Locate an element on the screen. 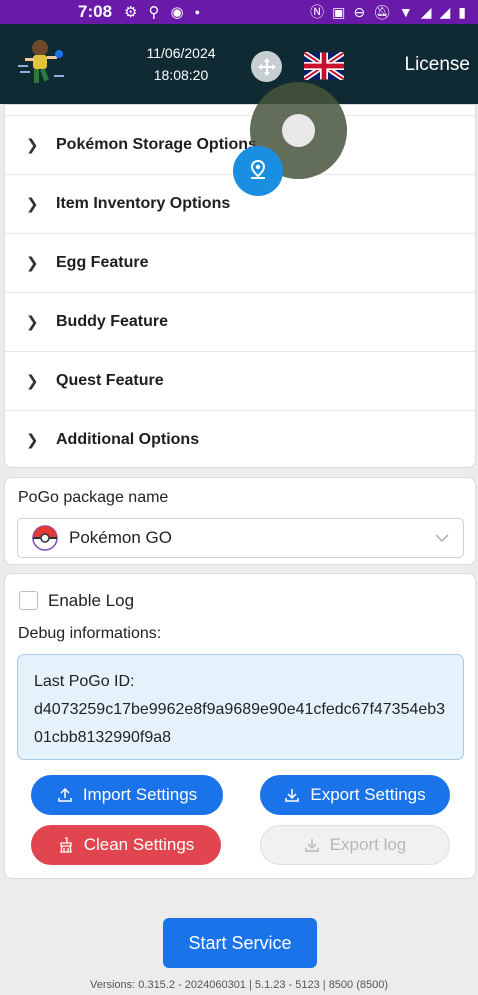 The height and width of the screenshot is (995, 478). wifi-icon: ▼ is located at coordinates (405, 12).